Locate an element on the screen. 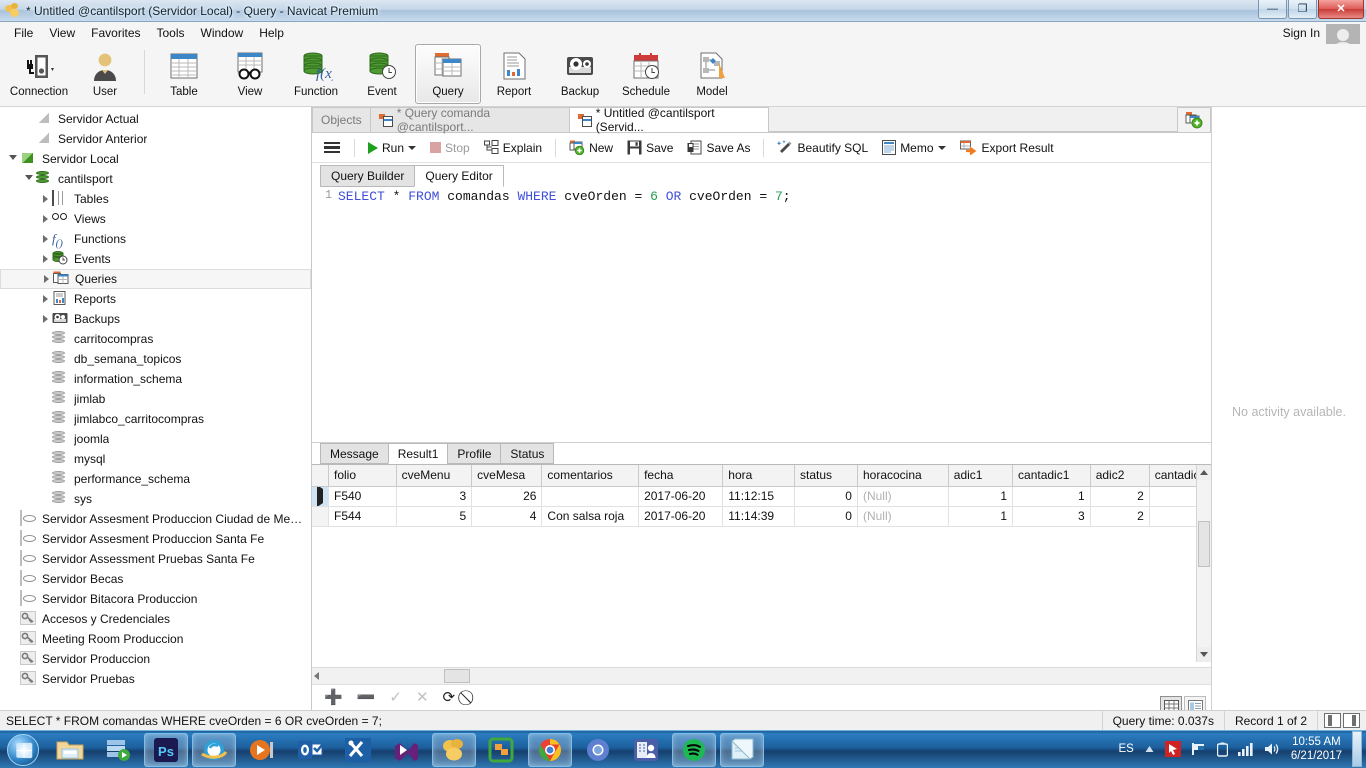  tab-message: Message is located at coordinates (354, 453).